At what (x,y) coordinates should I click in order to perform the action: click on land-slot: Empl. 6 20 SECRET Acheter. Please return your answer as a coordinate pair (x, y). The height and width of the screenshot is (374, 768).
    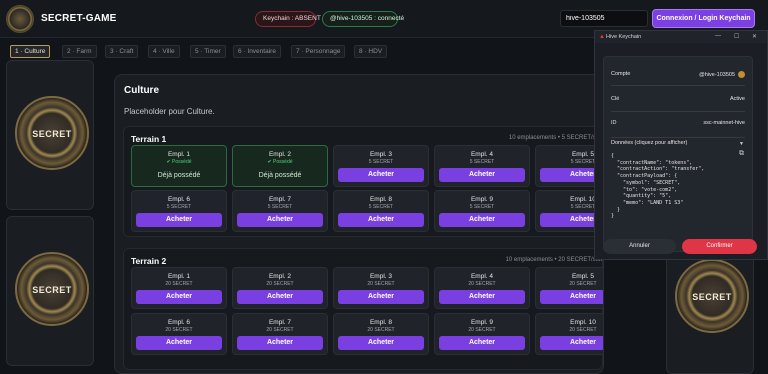
    Looking at the image, I should click on (179, 334).